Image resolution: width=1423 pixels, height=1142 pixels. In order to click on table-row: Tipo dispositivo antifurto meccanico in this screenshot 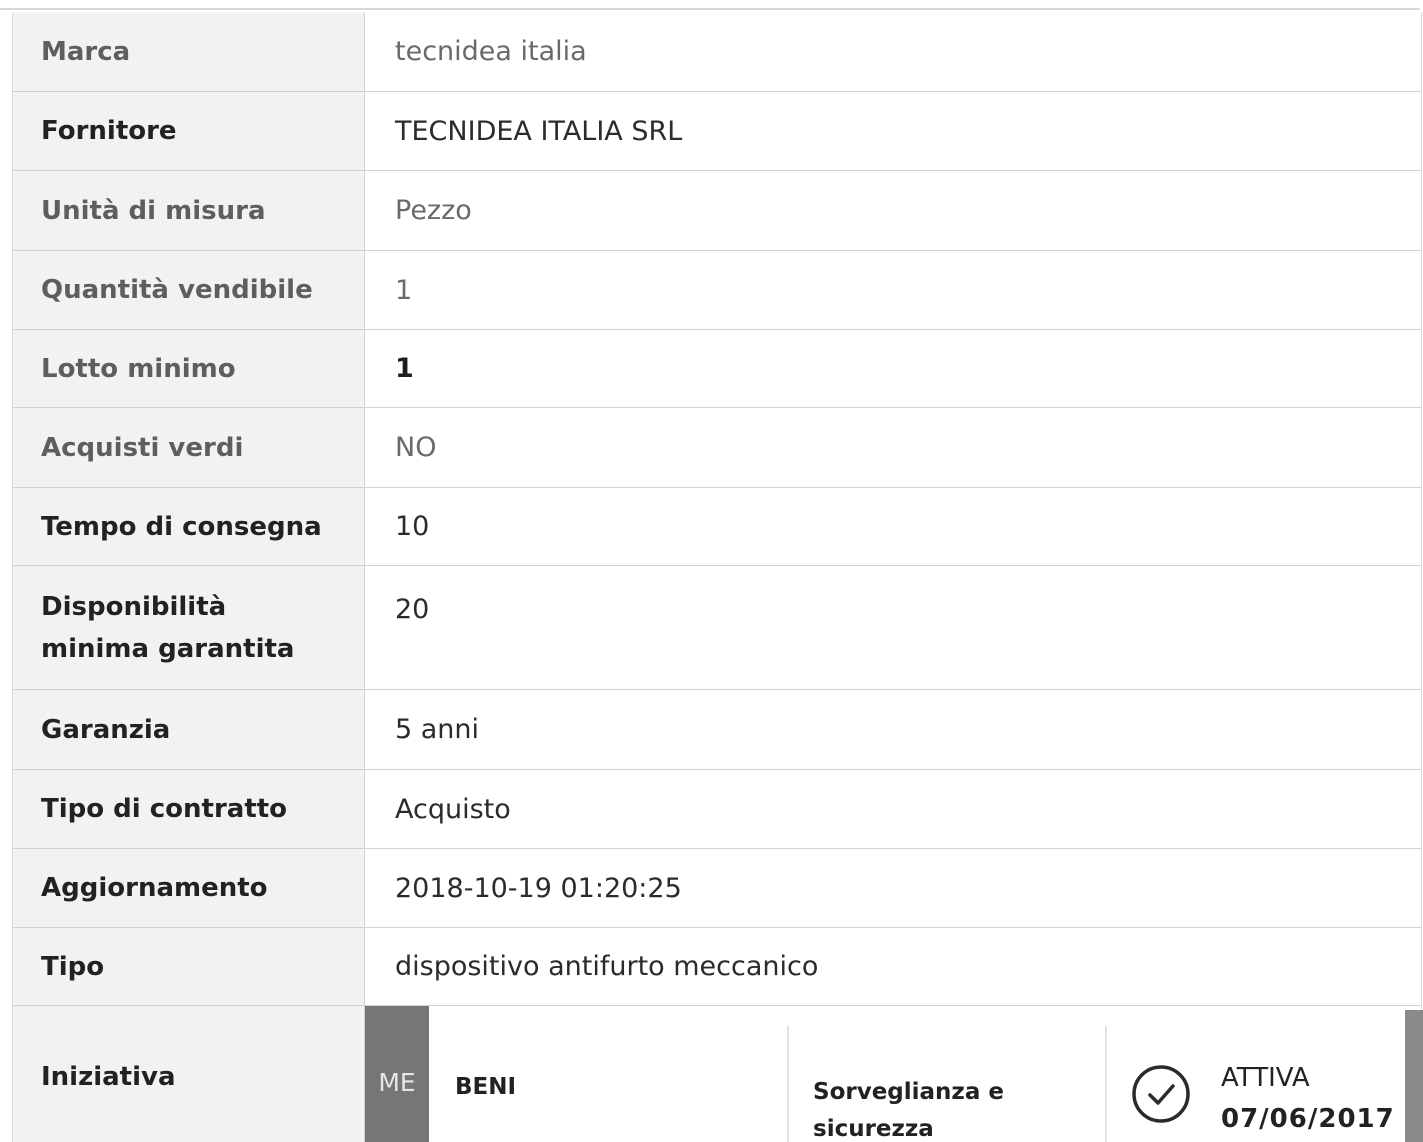, I will do `click(717, 967)`.